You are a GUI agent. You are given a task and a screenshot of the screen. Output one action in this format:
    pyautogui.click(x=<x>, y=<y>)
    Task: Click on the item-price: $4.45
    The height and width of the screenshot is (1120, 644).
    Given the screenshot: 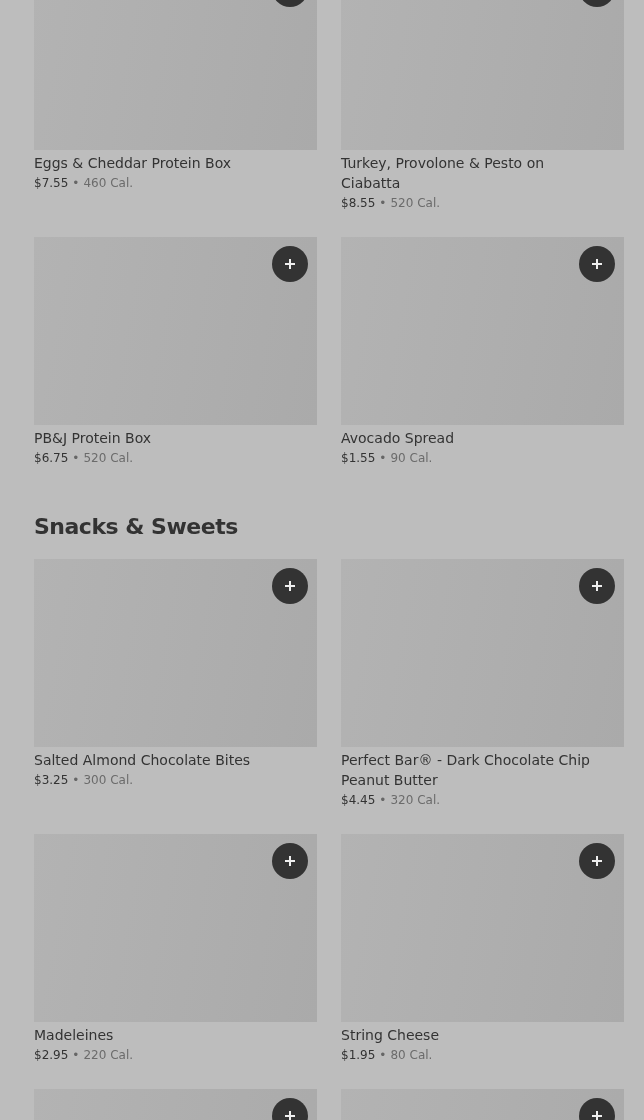 What is the action you would take?
    pyautogui.click(x=358, y=800)
    